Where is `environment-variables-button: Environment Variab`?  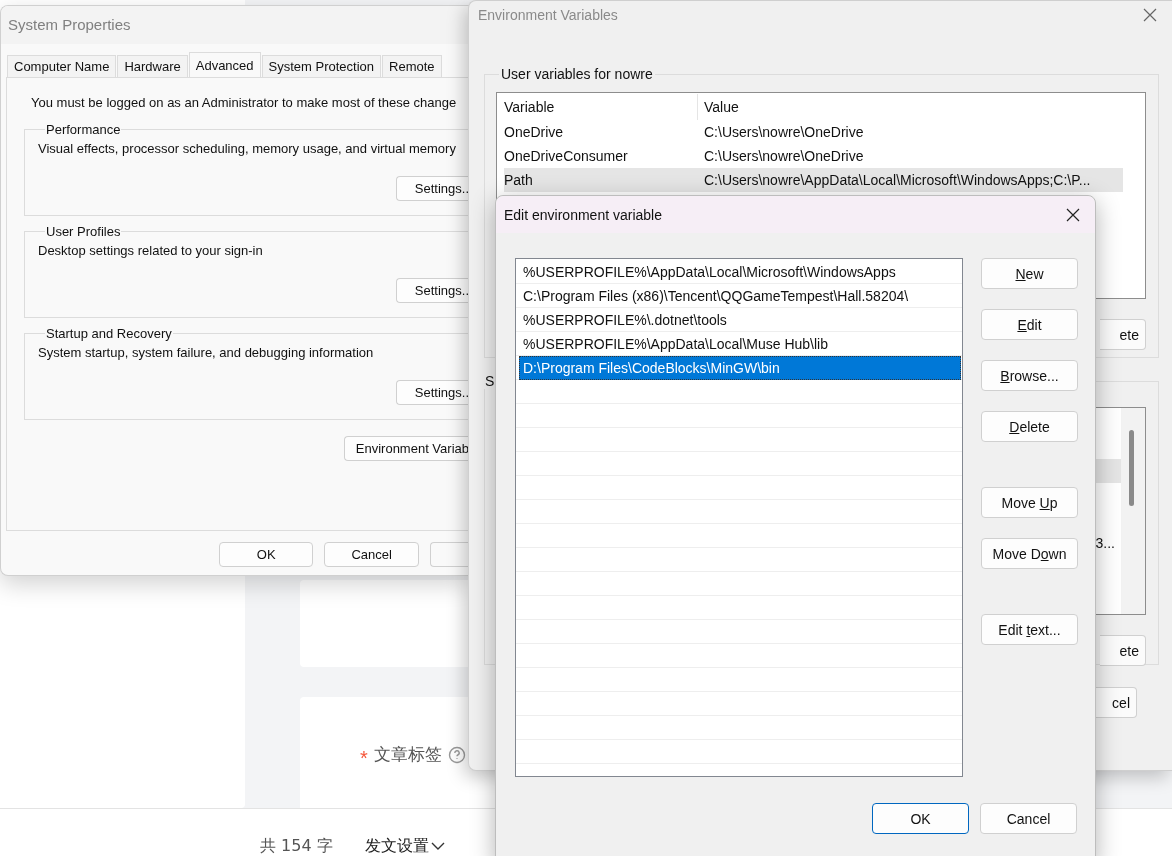
environment-variables-button: Environment Variab is located at coordinates (406, 448).